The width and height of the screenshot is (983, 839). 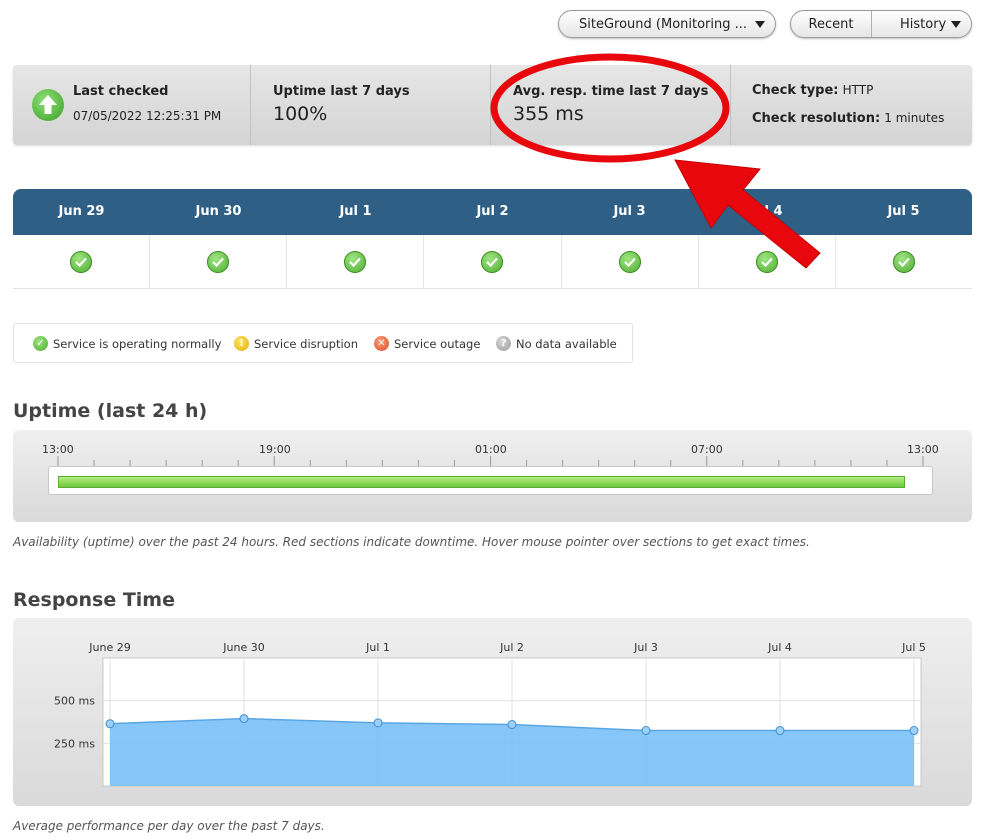 I want to click on uptime-timeline, so click(x=490, y=480).